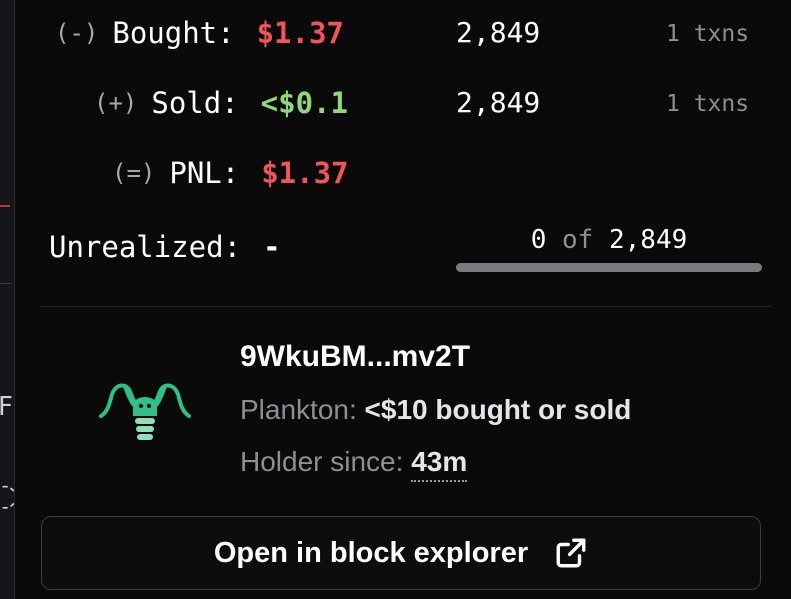  Describe the element at coordinates (145, 411) in the screenshot. I see `plankton-icon` at that location.